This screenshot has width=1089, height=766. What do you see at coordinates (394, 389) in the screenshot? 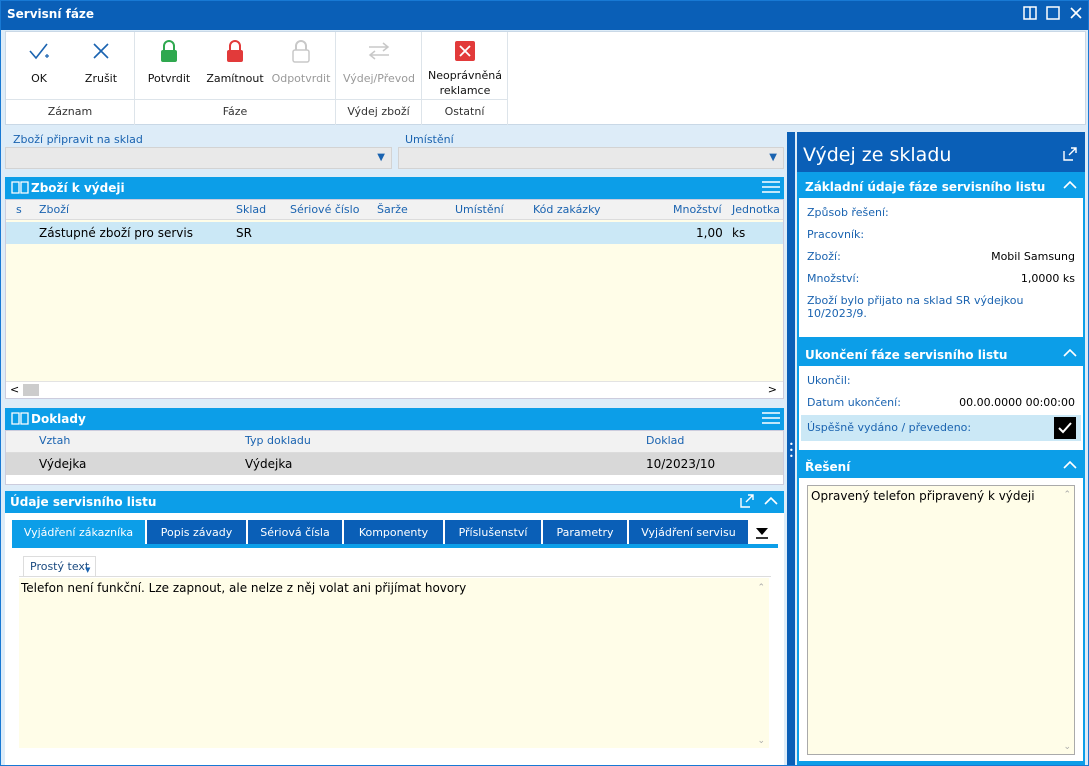
I see `horizontal-scrollbar: < >` at bounding box center [394, 389].